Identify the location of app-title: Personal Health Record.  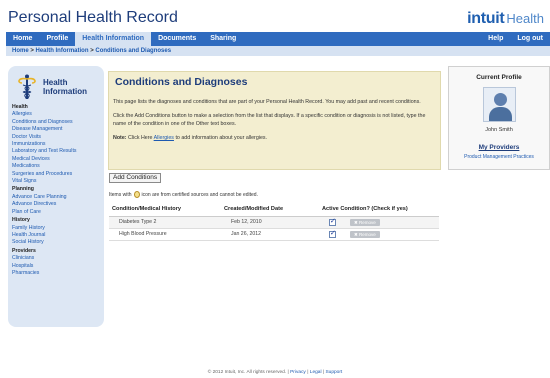
(93, 17).